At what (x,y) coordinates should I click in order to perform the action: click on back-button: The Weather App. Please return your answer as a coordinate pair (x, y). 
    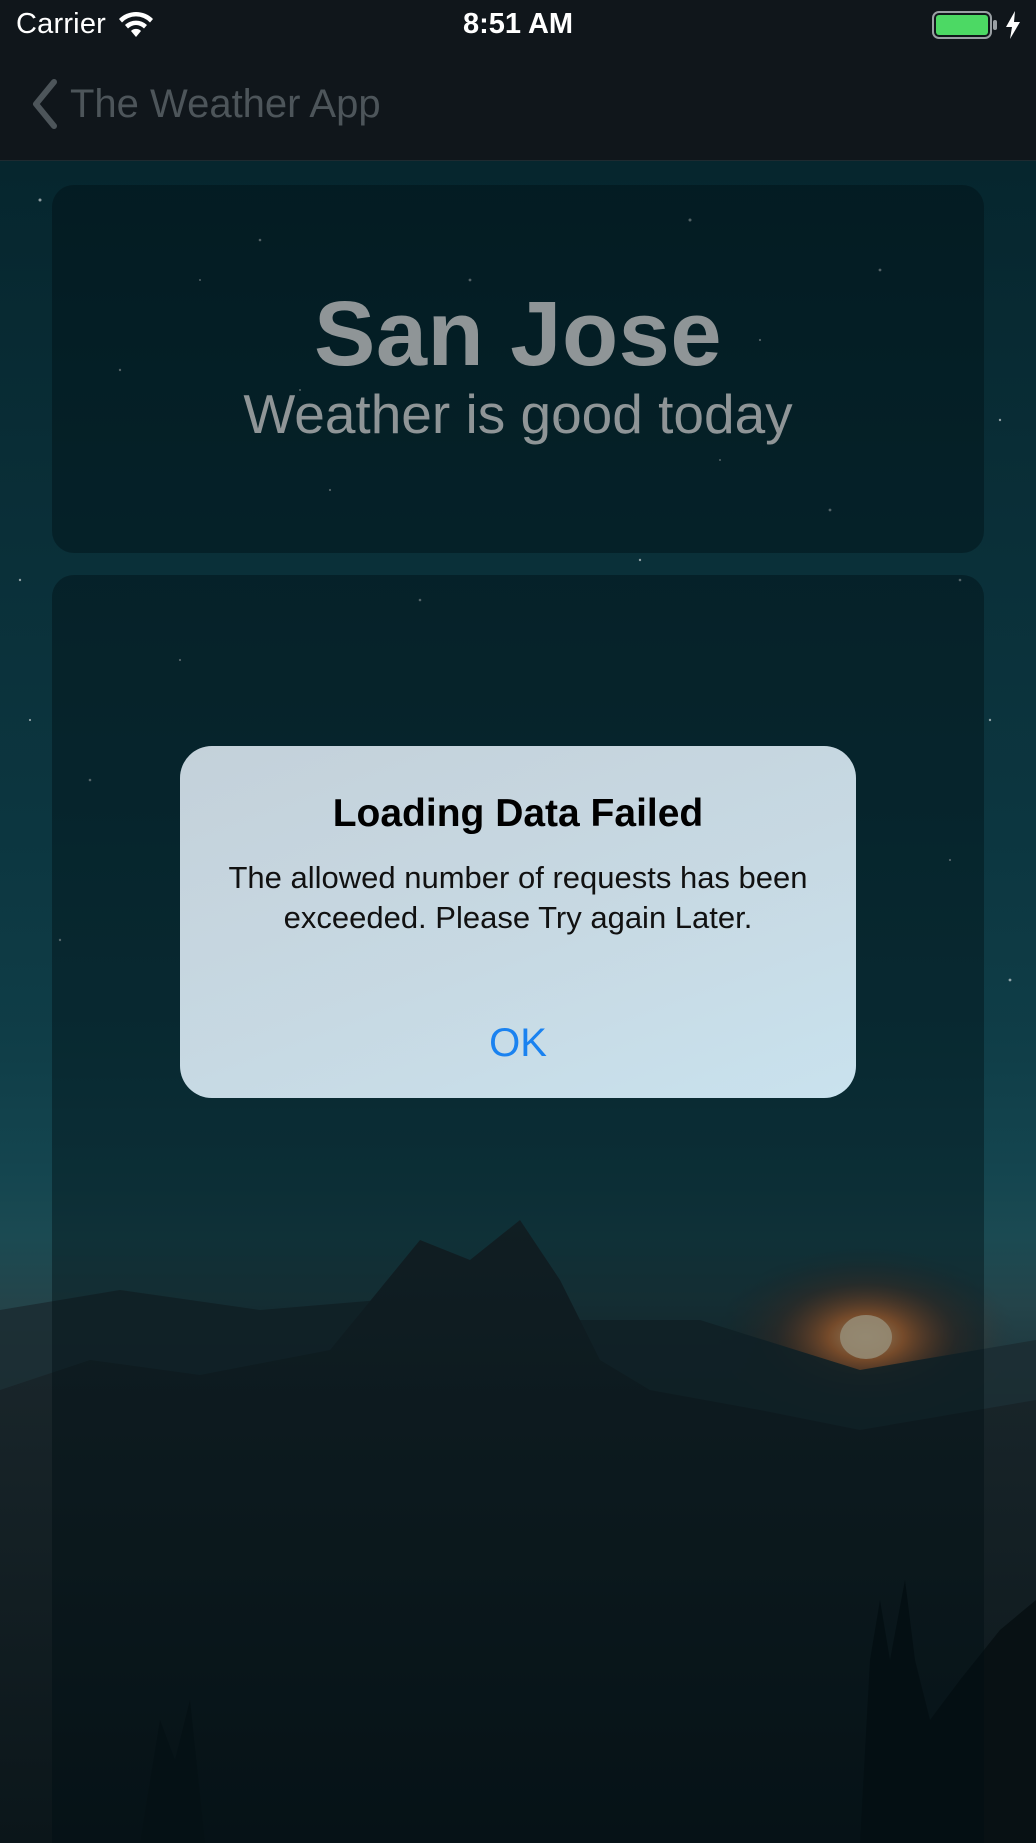
    Looking at the image, I should click on (205, 104).